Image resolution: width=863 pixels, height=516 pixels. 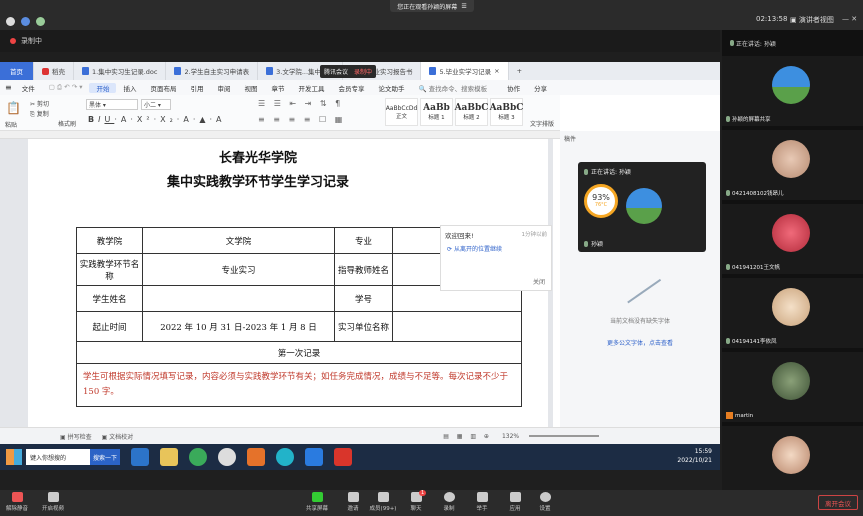 I want to click on text-layout-button: 文字排版, so click(x=542, y=123).